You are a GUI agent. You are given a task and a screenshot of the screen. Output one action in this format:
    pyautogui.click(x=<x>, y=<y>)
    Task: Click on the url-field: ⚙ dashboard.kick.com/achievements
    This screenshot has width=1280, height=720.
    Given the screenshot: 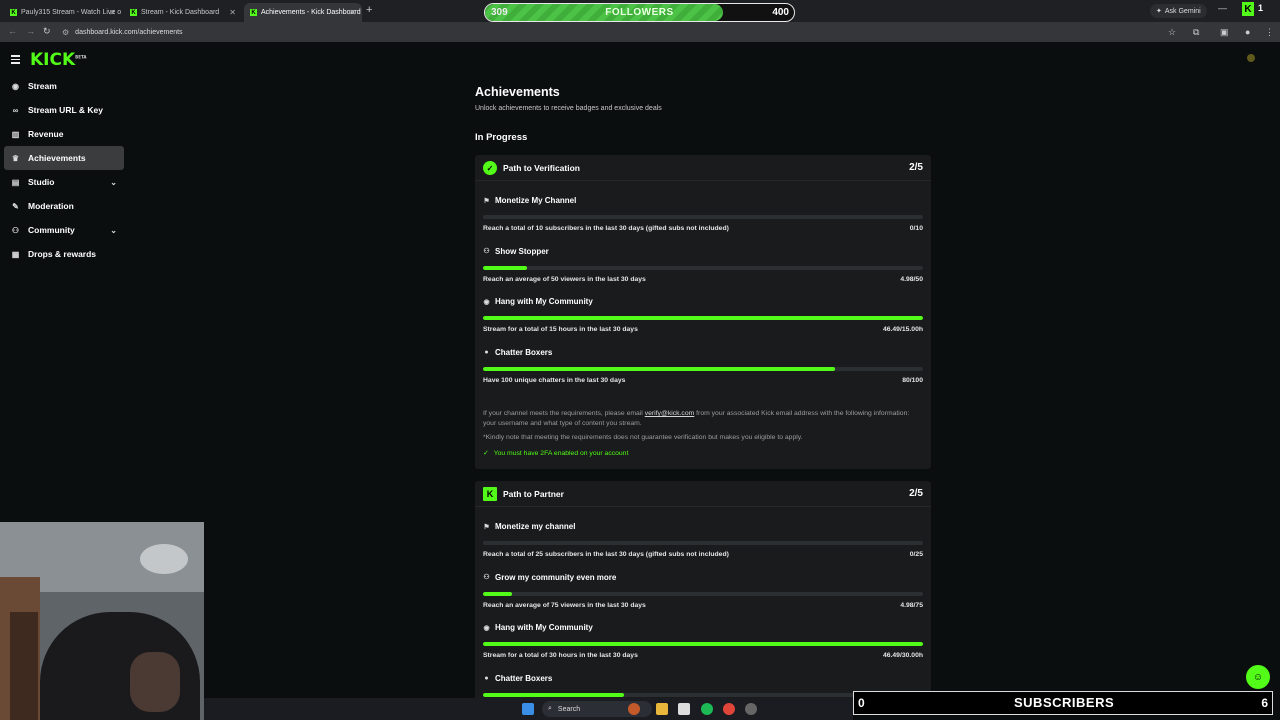 What is the action you would take?
    pyautogui.click(x=612, y=32)
    